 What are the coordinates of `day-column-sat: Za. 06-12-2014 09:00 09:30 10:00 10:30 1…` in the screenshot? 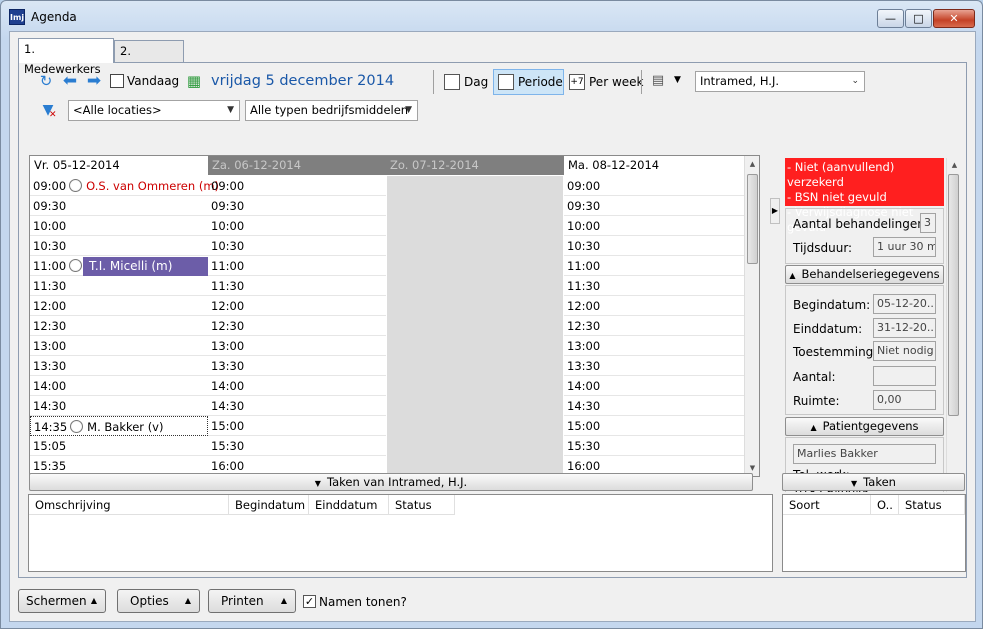 It's located at (297, 316).